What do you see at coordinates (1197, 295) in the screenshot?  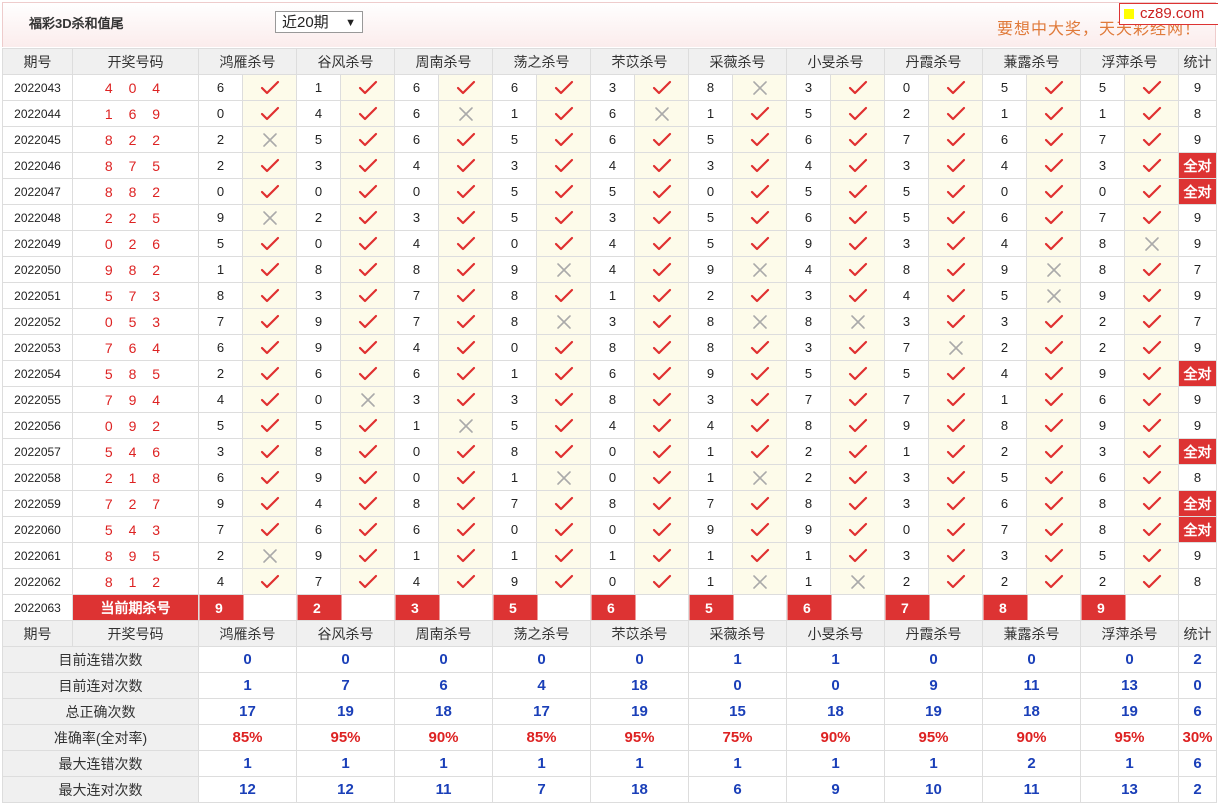 I see `stat-cell: 9` at bounding box center [1197, 295].